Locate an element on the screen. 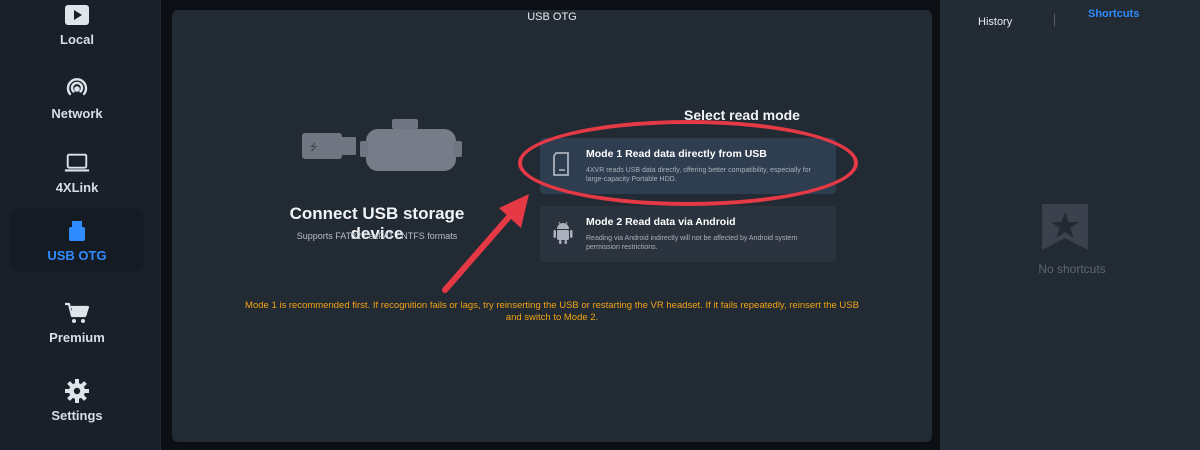 The image size is (1200, 450). sidebar-item-label: Premium is located at coordinates (77, 337).